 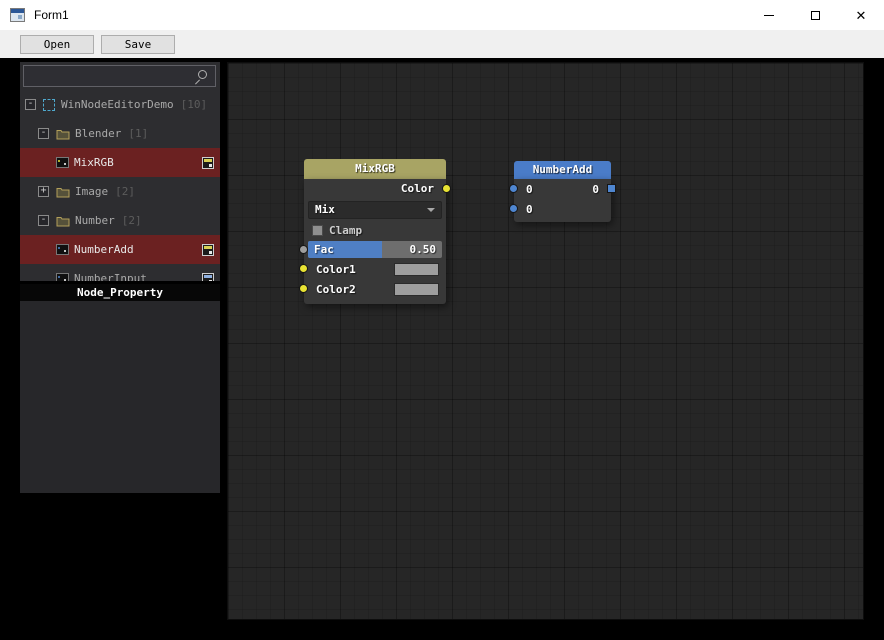 What do you see at coordinates (529, 189) in the screenshot?
I see `numberadd-input1-value: 0` at bounding box center [529, 189].